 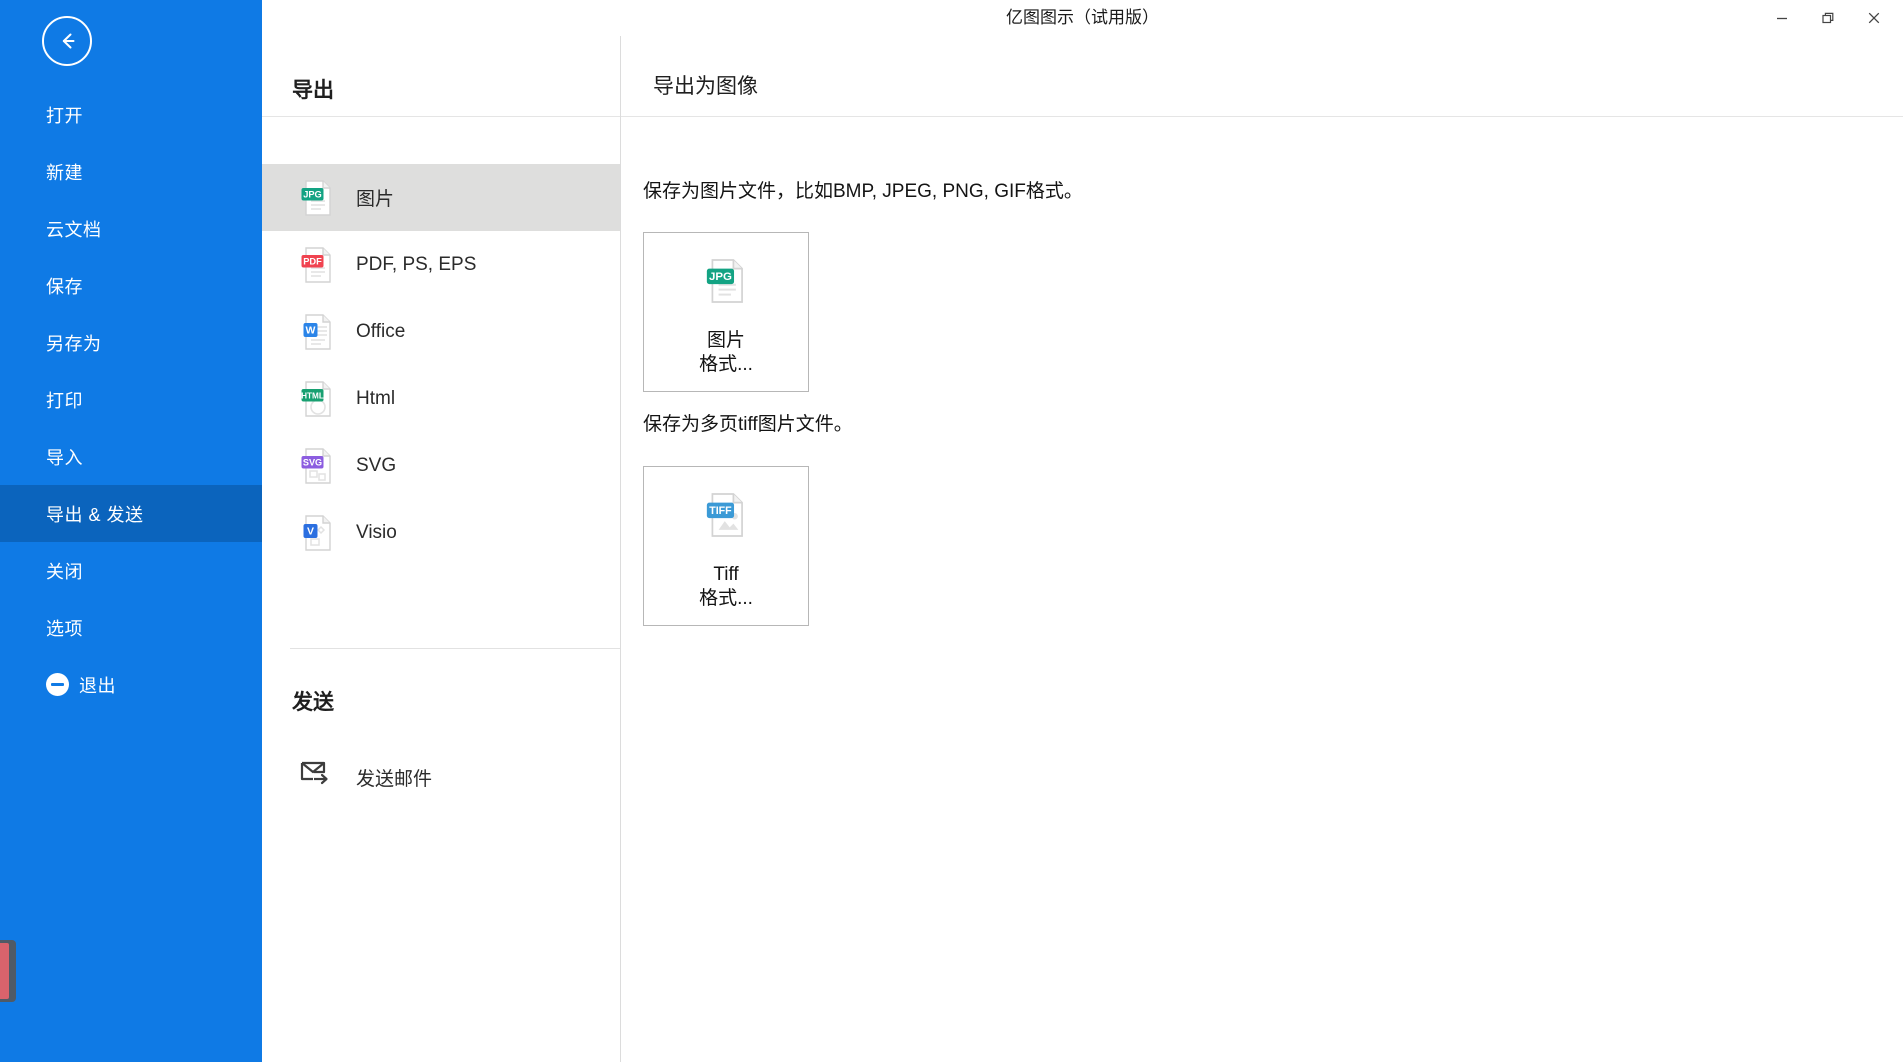 I want to click on sidebar-item-label: 保存, so click(x=64, y=286).